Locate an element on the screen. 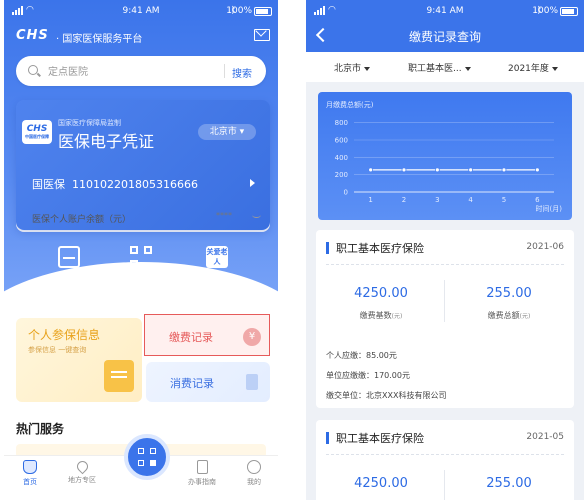 The width and height of the screenshot is (588, 500). scan-icon is located at coordinates (69, 257).